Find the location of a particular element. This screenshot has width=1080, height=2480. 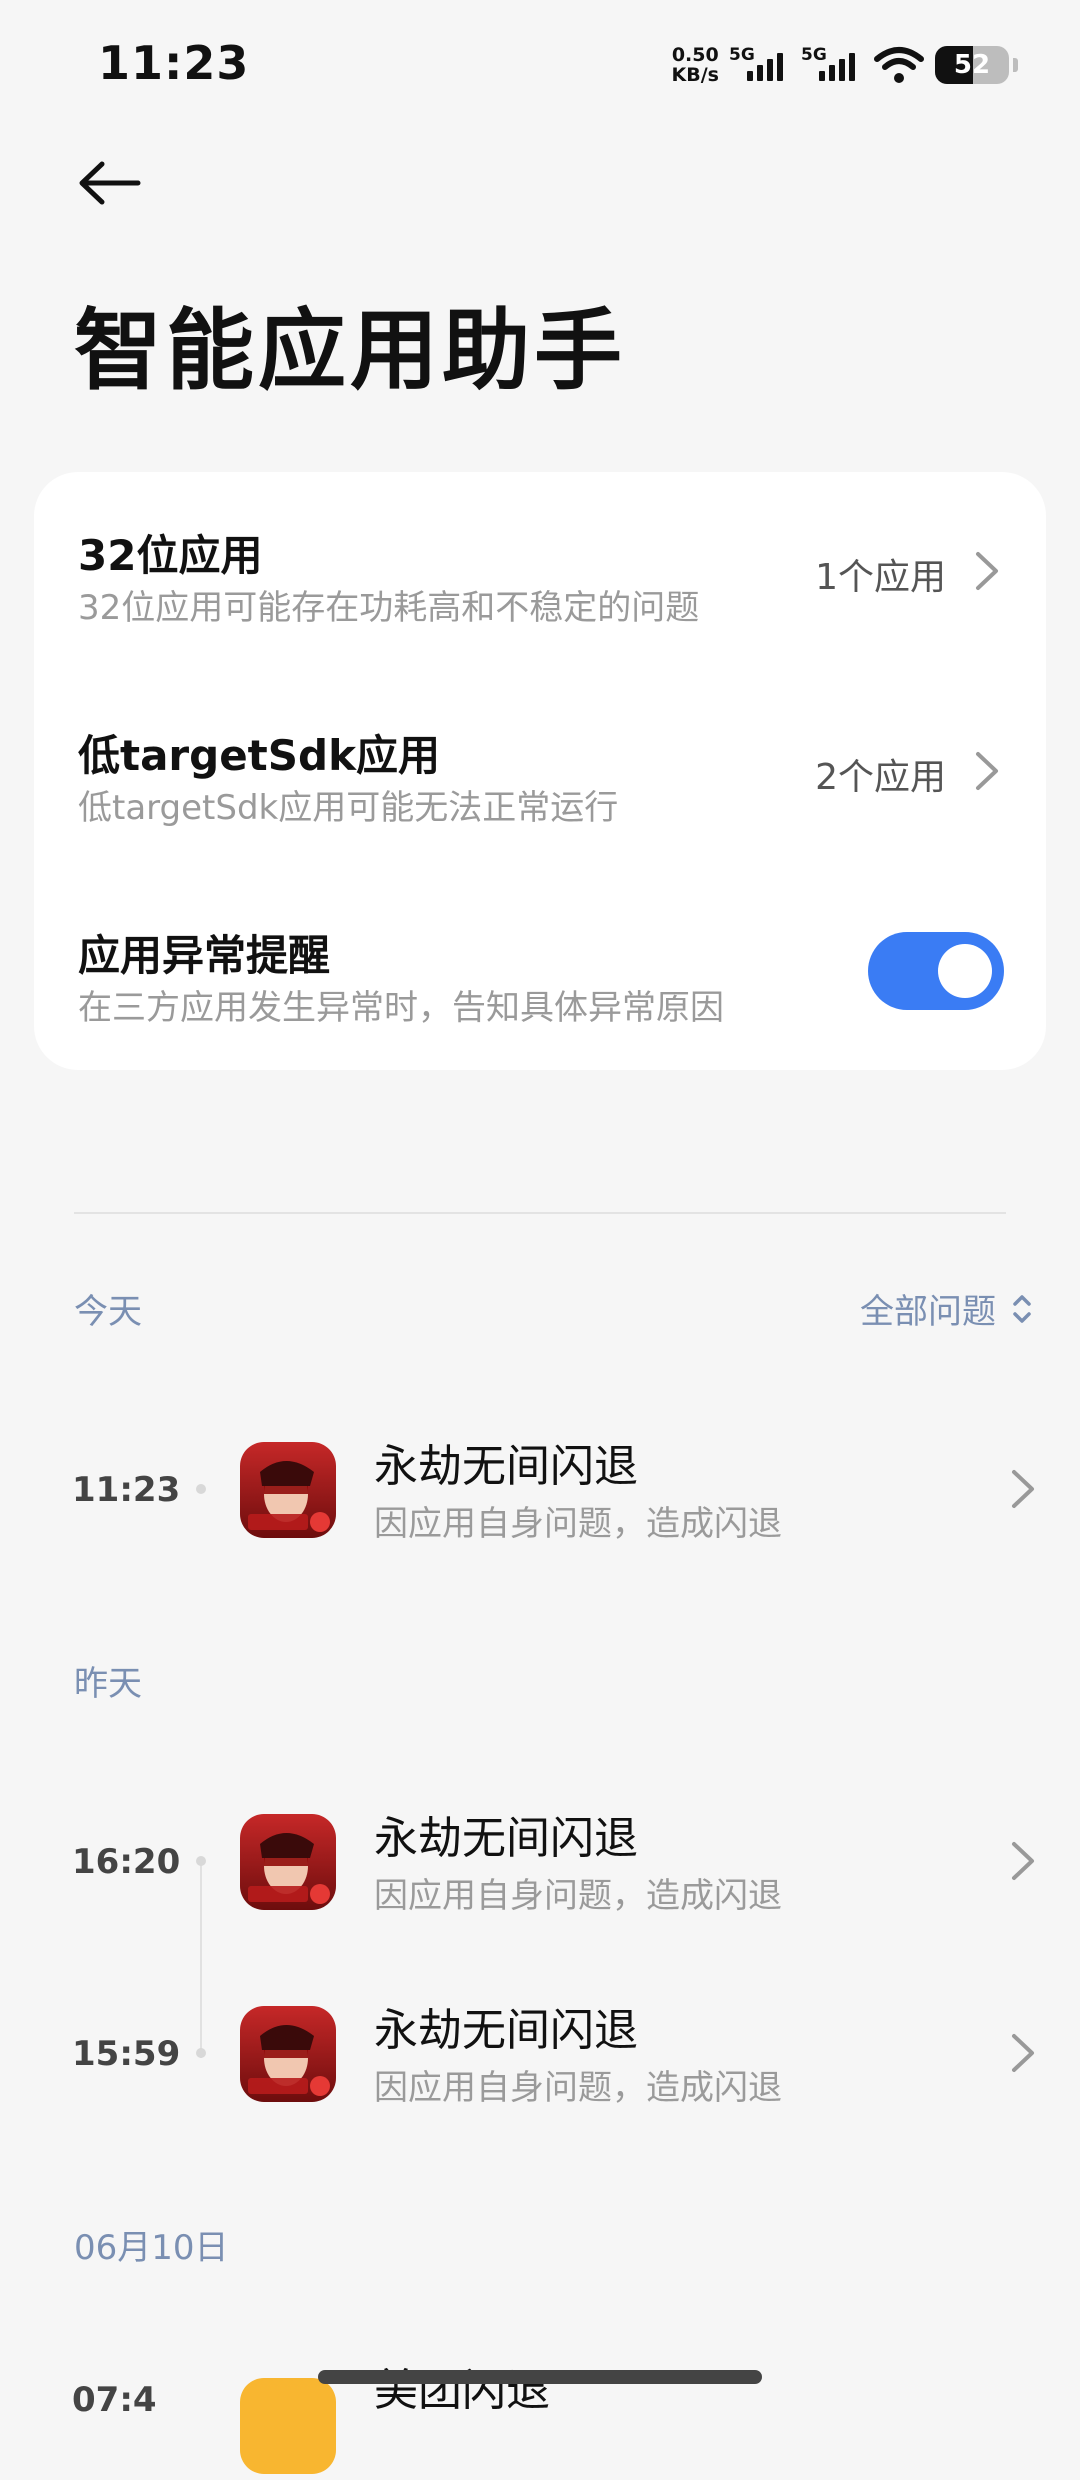

page-title: 智能应用助手 is located at coordinates (350, 350).